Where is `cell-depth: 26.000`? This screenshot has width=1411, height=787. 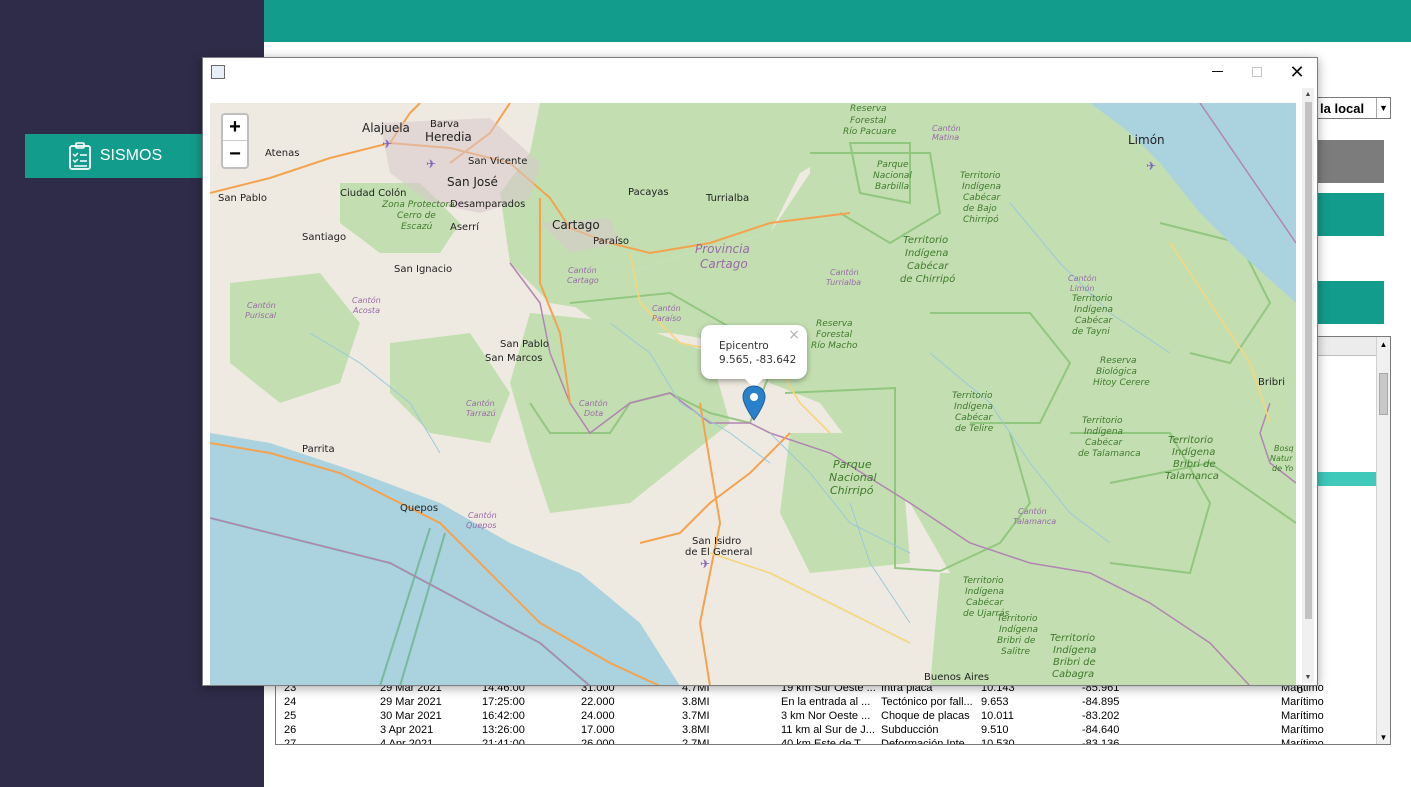 cell-depth: 26.000 is located at coordinates (598, 741).